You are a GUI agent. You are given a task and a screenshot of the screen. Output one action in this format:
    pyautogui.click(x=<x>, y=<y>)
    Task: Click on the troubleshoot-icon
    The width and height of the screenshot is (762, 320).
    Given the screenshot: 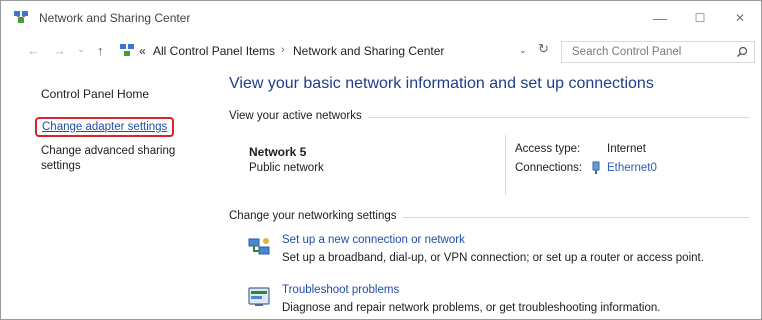 What is the action you would take?
    pyautogui.click(x=259, y=299)
    